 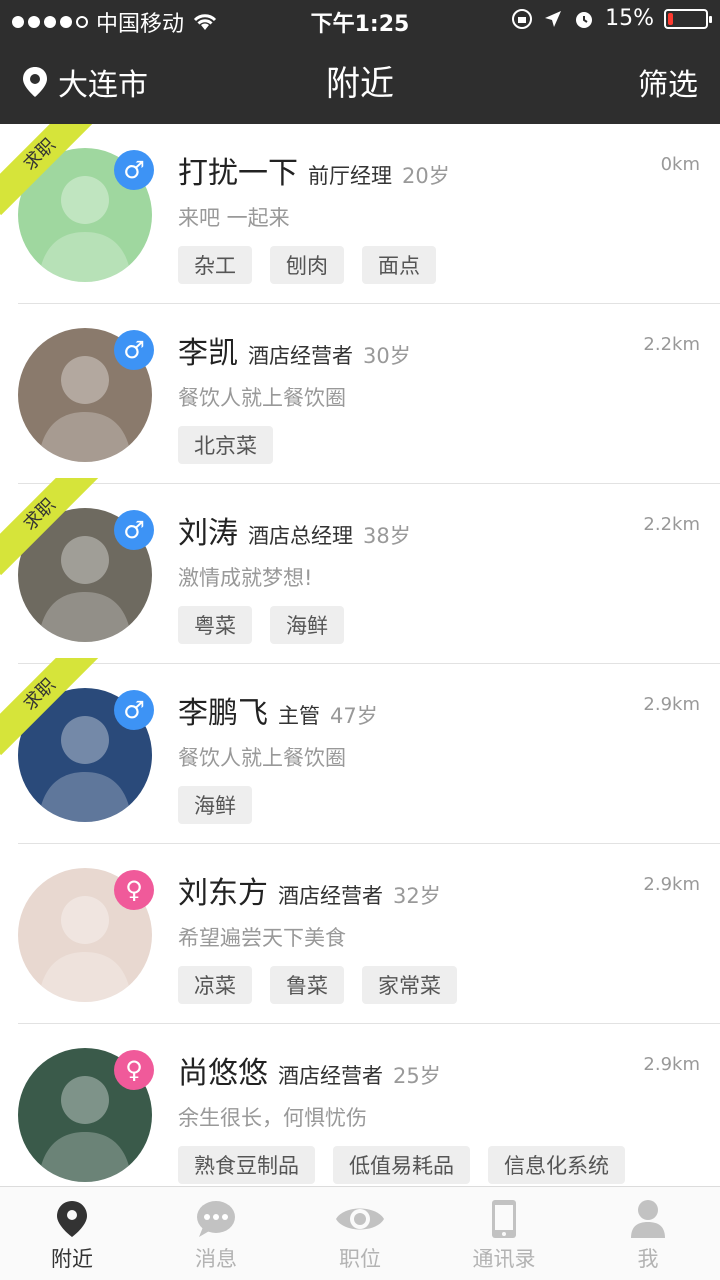 I want to click on tag-list: 杂工 刨肉 面点, so click(x=449, y=265).